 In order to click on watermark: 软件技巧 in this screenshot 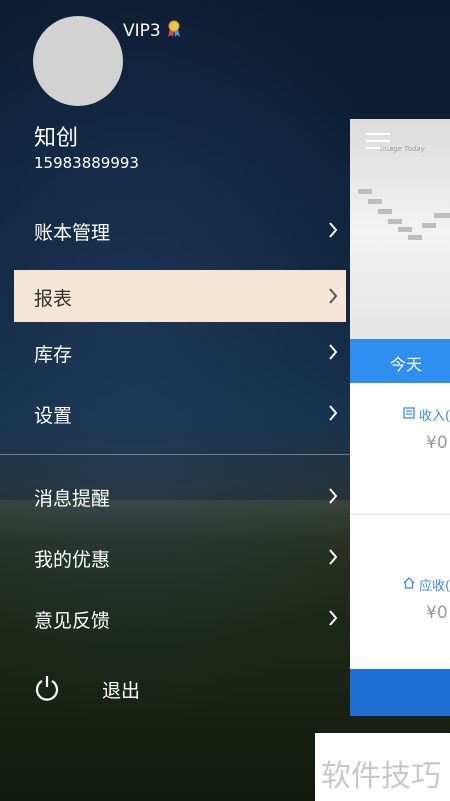, I will do `click(382, 767)`.